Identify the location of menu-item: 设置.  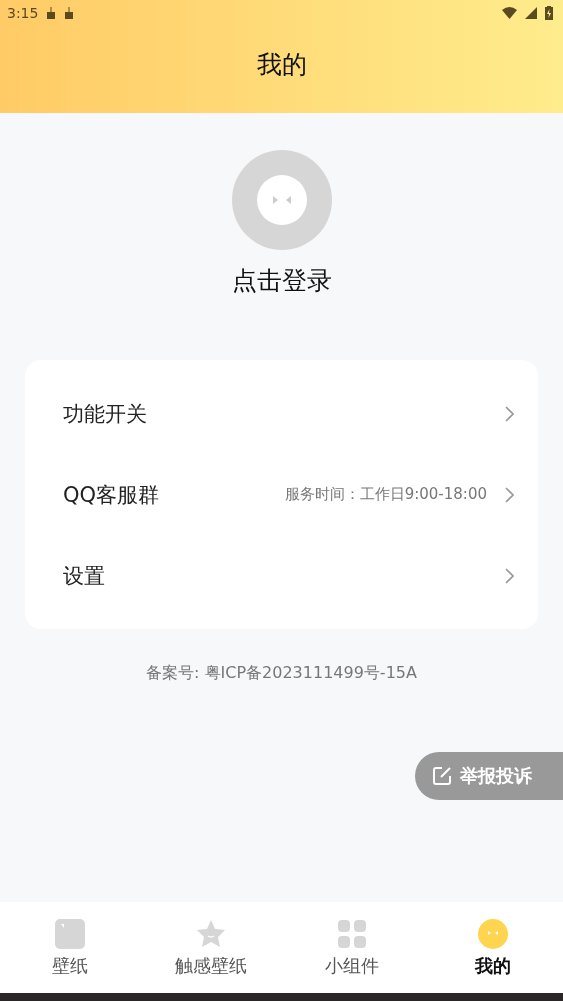
(281, 575).